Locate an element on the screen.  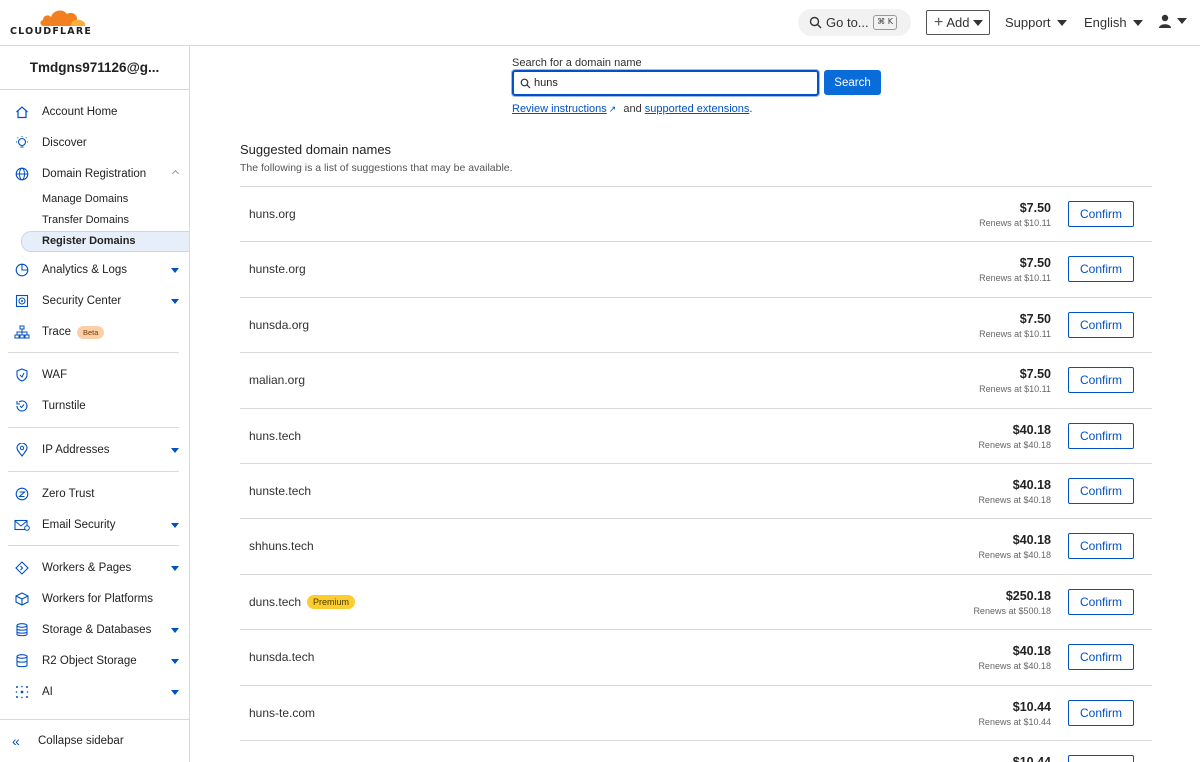
help-end-text: . is located at coordinates (751, 109).